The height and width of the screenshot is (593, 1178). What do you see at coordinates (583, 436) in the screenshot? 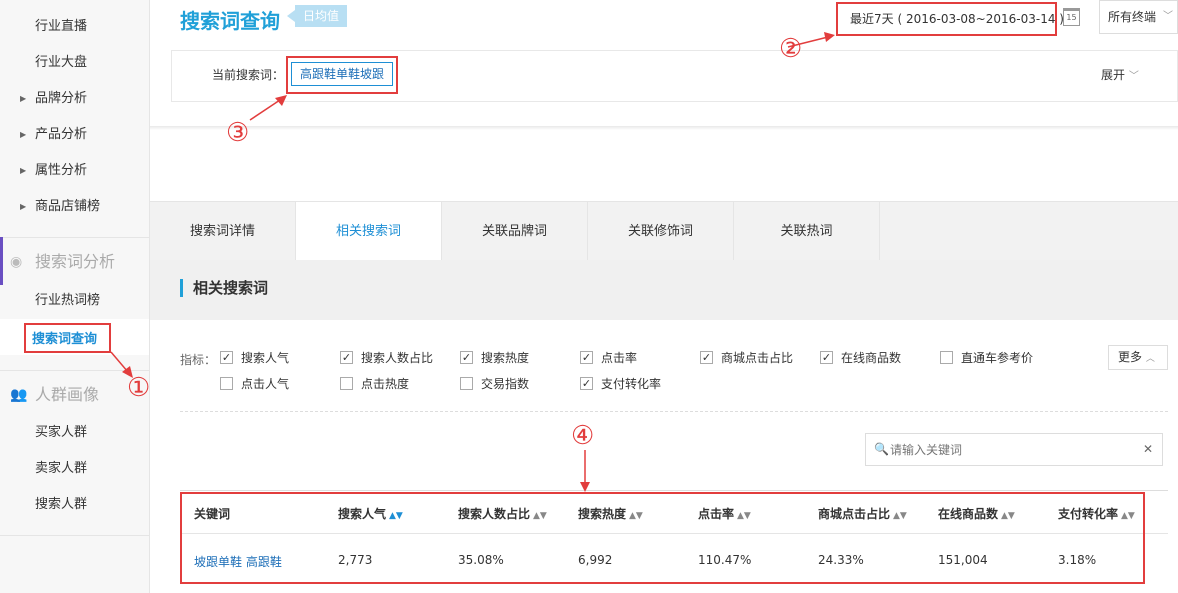
I see `annotation-4: ④` at bounding box center [583, 436].